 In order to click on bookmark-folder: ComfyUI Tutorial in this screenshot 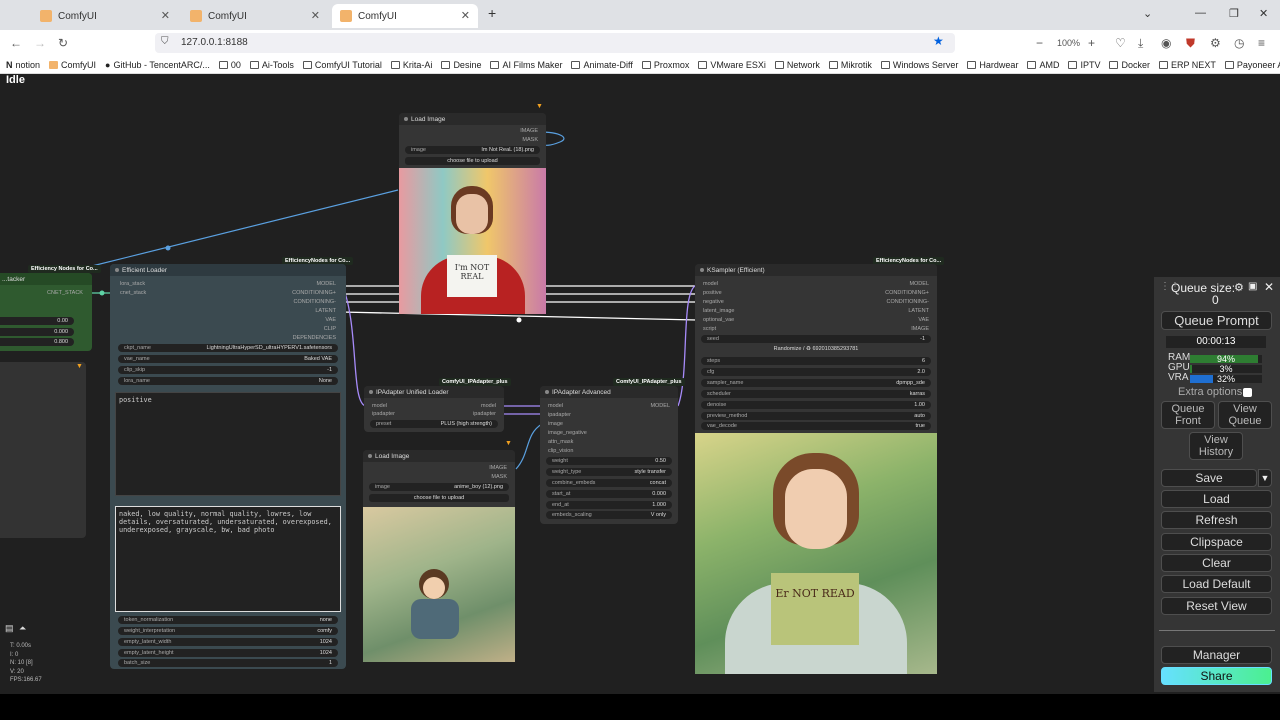, I will do `click(342, 65)`.